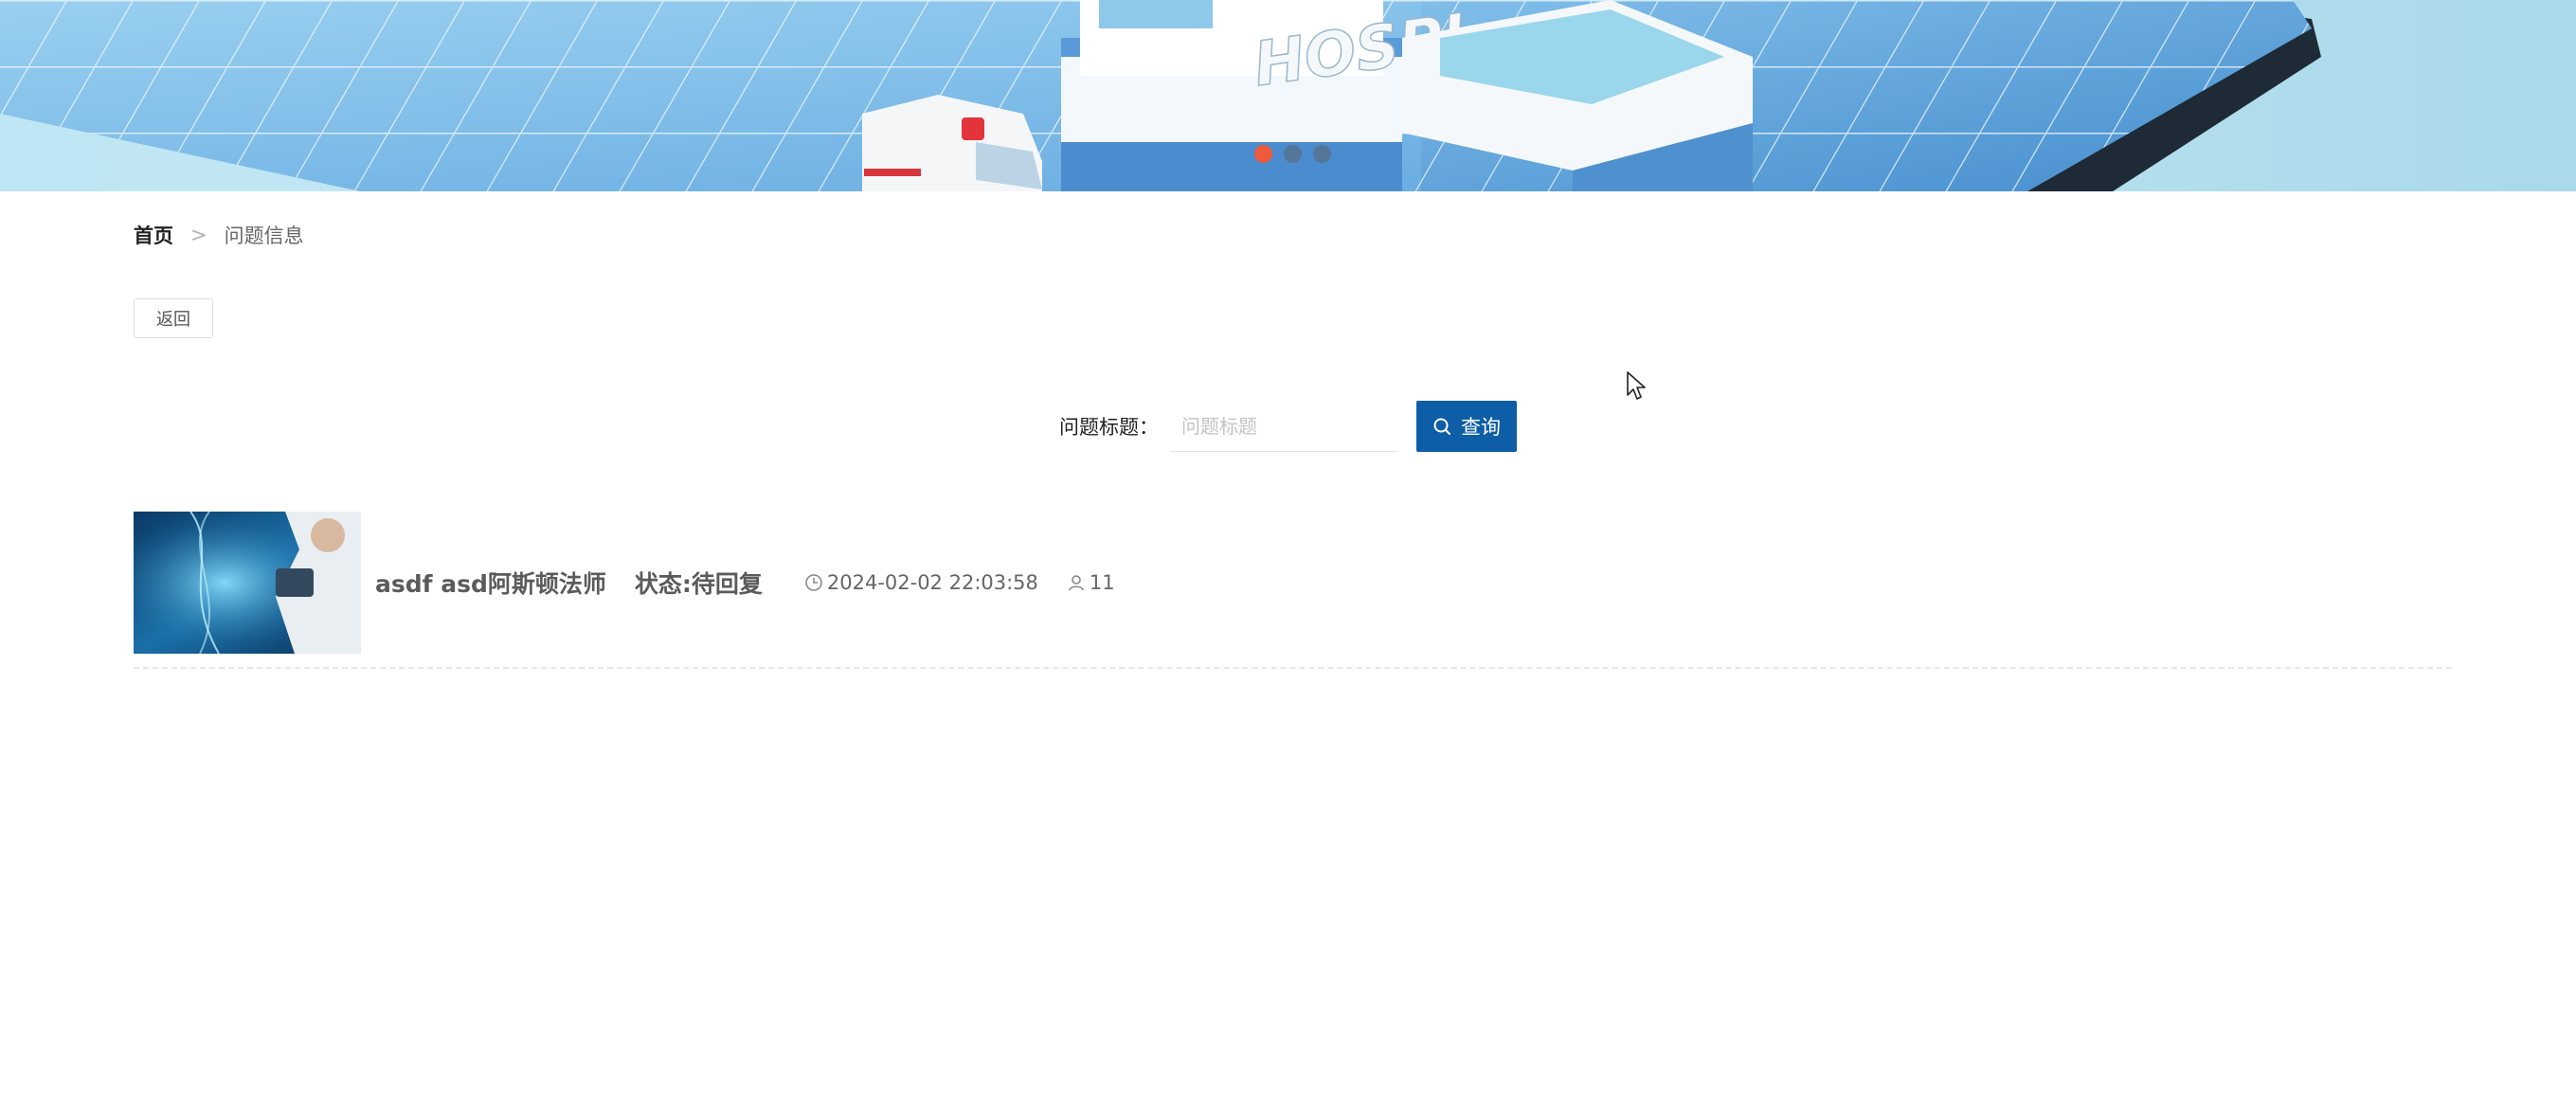  What do you see at coordinates (1441, 426) in the screenshot?
I see `search-icon` at bounding box center [1441, 426].